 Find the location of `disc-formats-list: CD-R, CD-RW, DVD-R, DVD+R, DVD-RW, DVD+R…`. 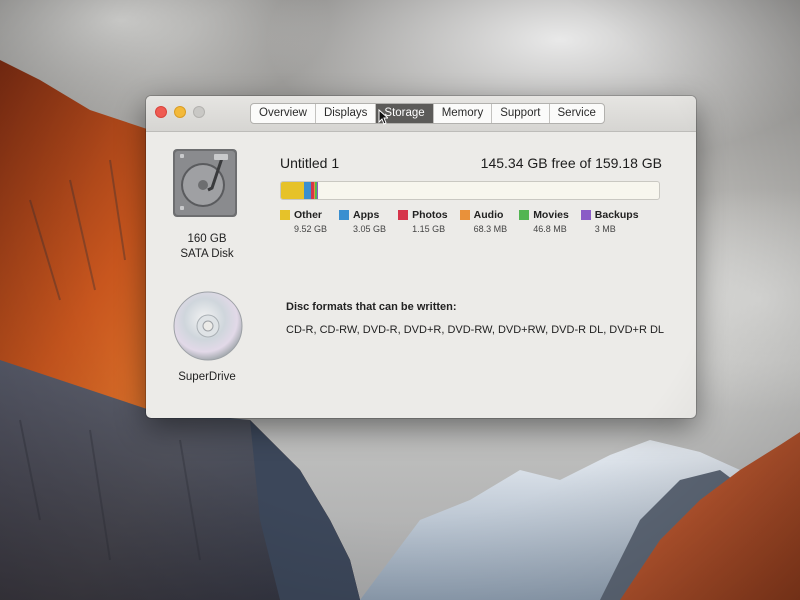

disc-formats-list: CD-R, CD-RW, DVD-R, DVD+R, DVD-RW, DVD+R… is located at coordinates (475, 330).